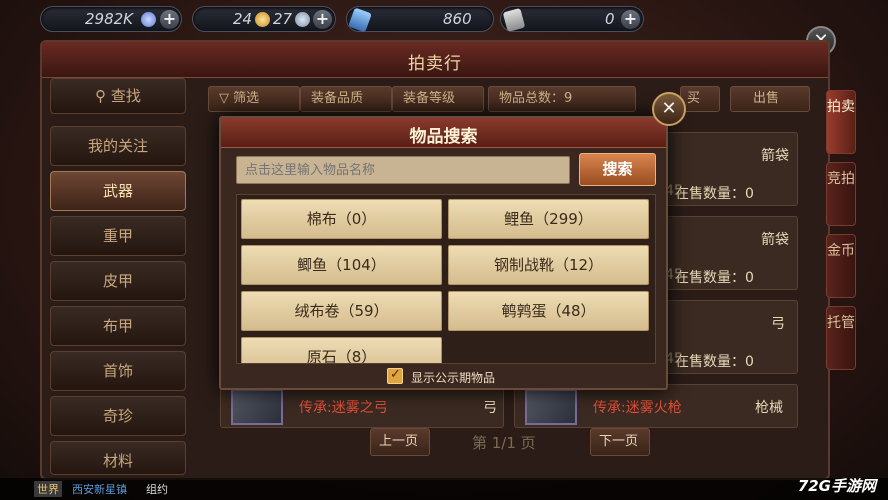 The height and width of the screenshot is (500, 888). I want to click on silver-value: 2982K, so click(109, 19).